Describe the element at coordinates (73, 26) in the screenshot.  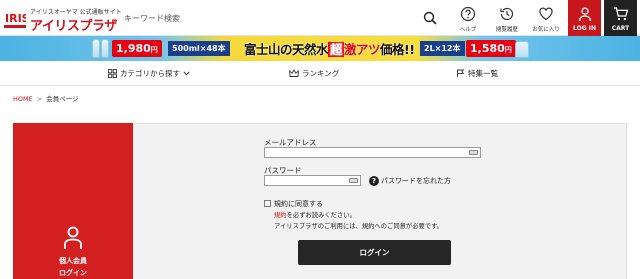
I see `logo-title: アイリスプラザ` at that location.